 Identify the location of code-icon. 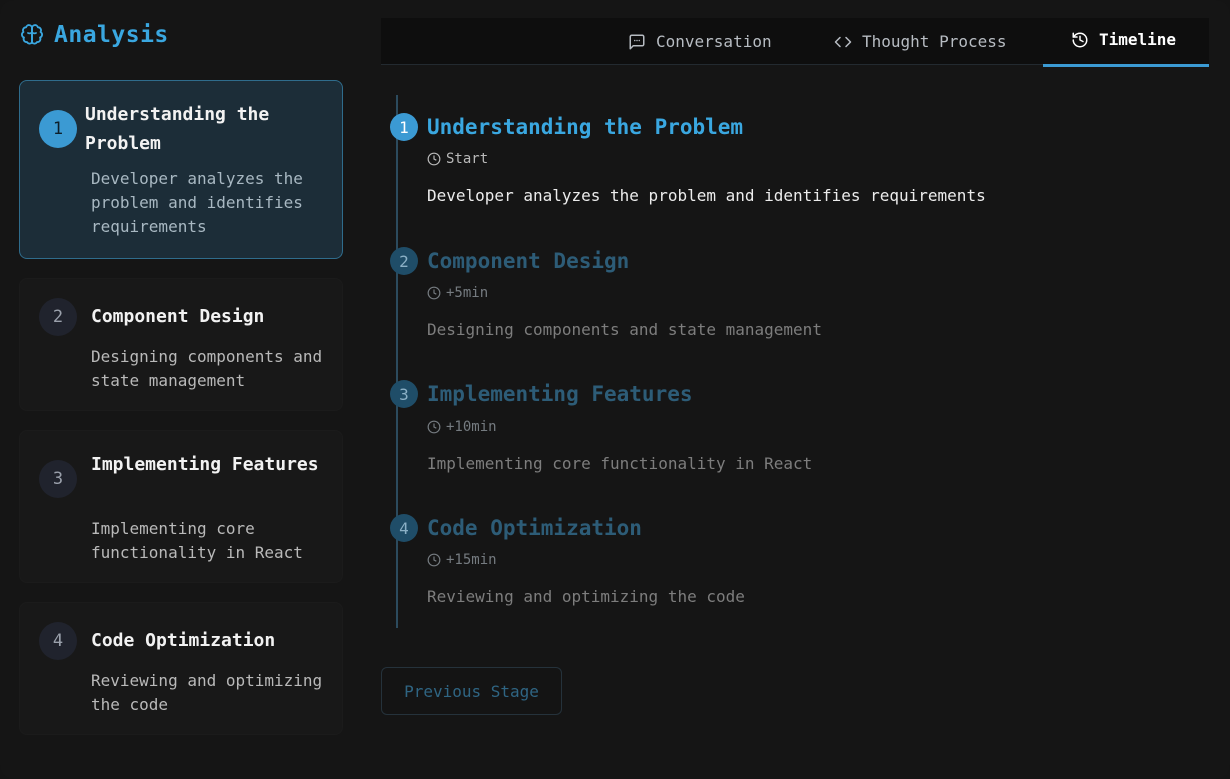
(843, 41).